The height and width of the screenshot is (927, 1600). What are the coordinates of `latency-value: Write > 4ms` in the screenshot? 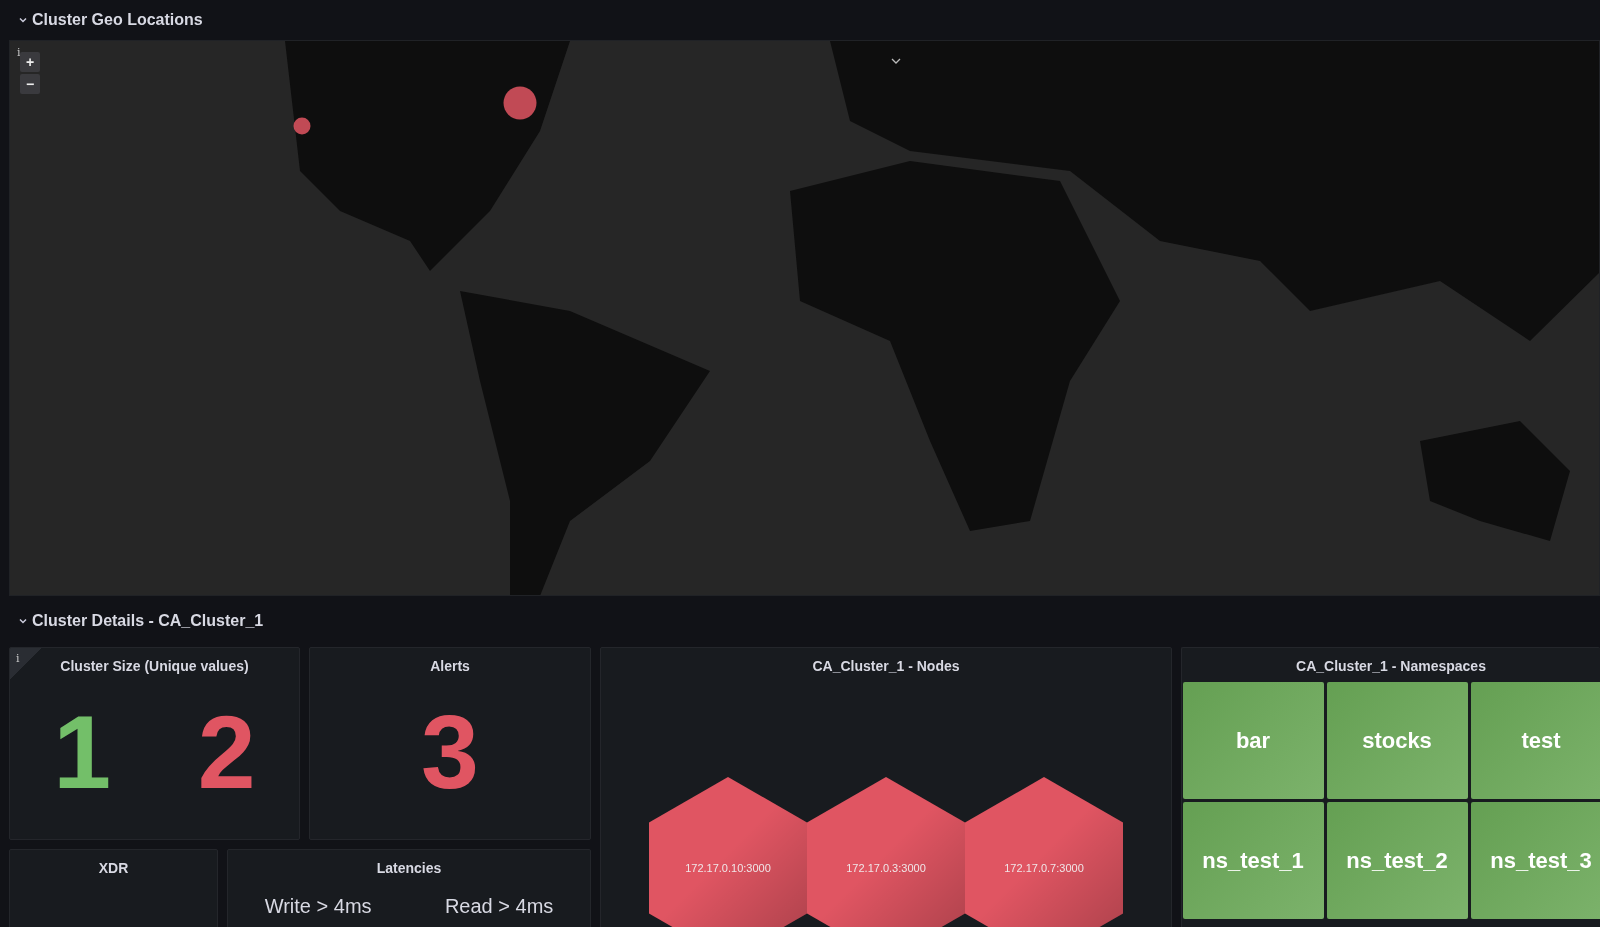 It's located at (318, 906).